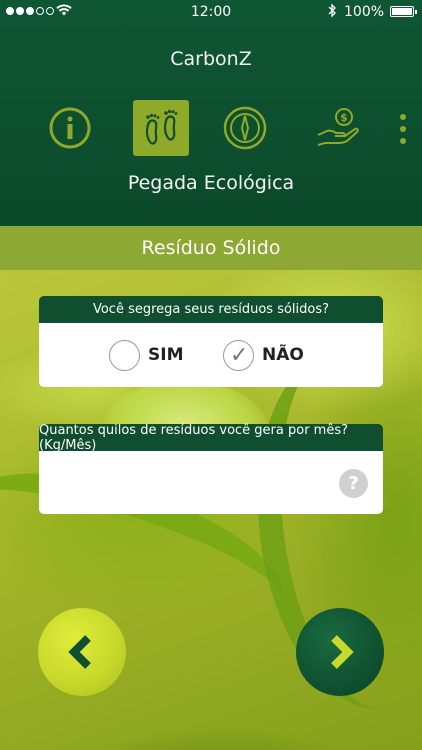  Describe the element at coordinates (364, 12) in the screenshot. I see `battery-percent: 100%` at that location.